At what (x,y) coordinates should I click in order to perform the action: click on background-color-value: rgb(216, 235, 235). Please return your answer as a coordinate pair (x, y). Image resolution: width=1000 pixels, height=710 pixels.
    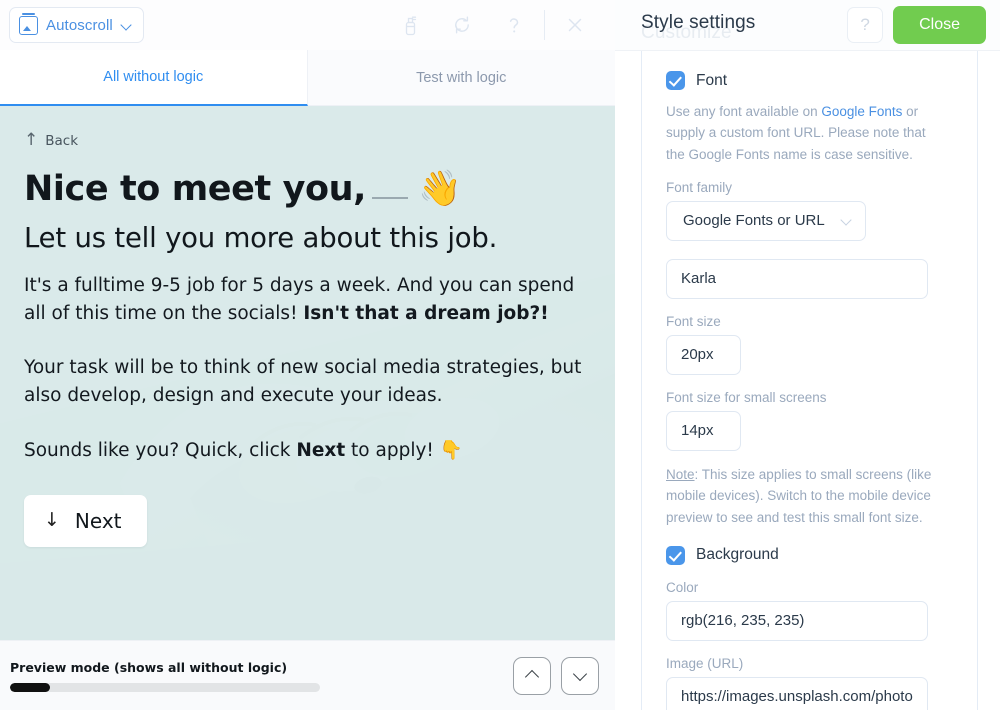
    Looking at the image, I should click on (743, 621).